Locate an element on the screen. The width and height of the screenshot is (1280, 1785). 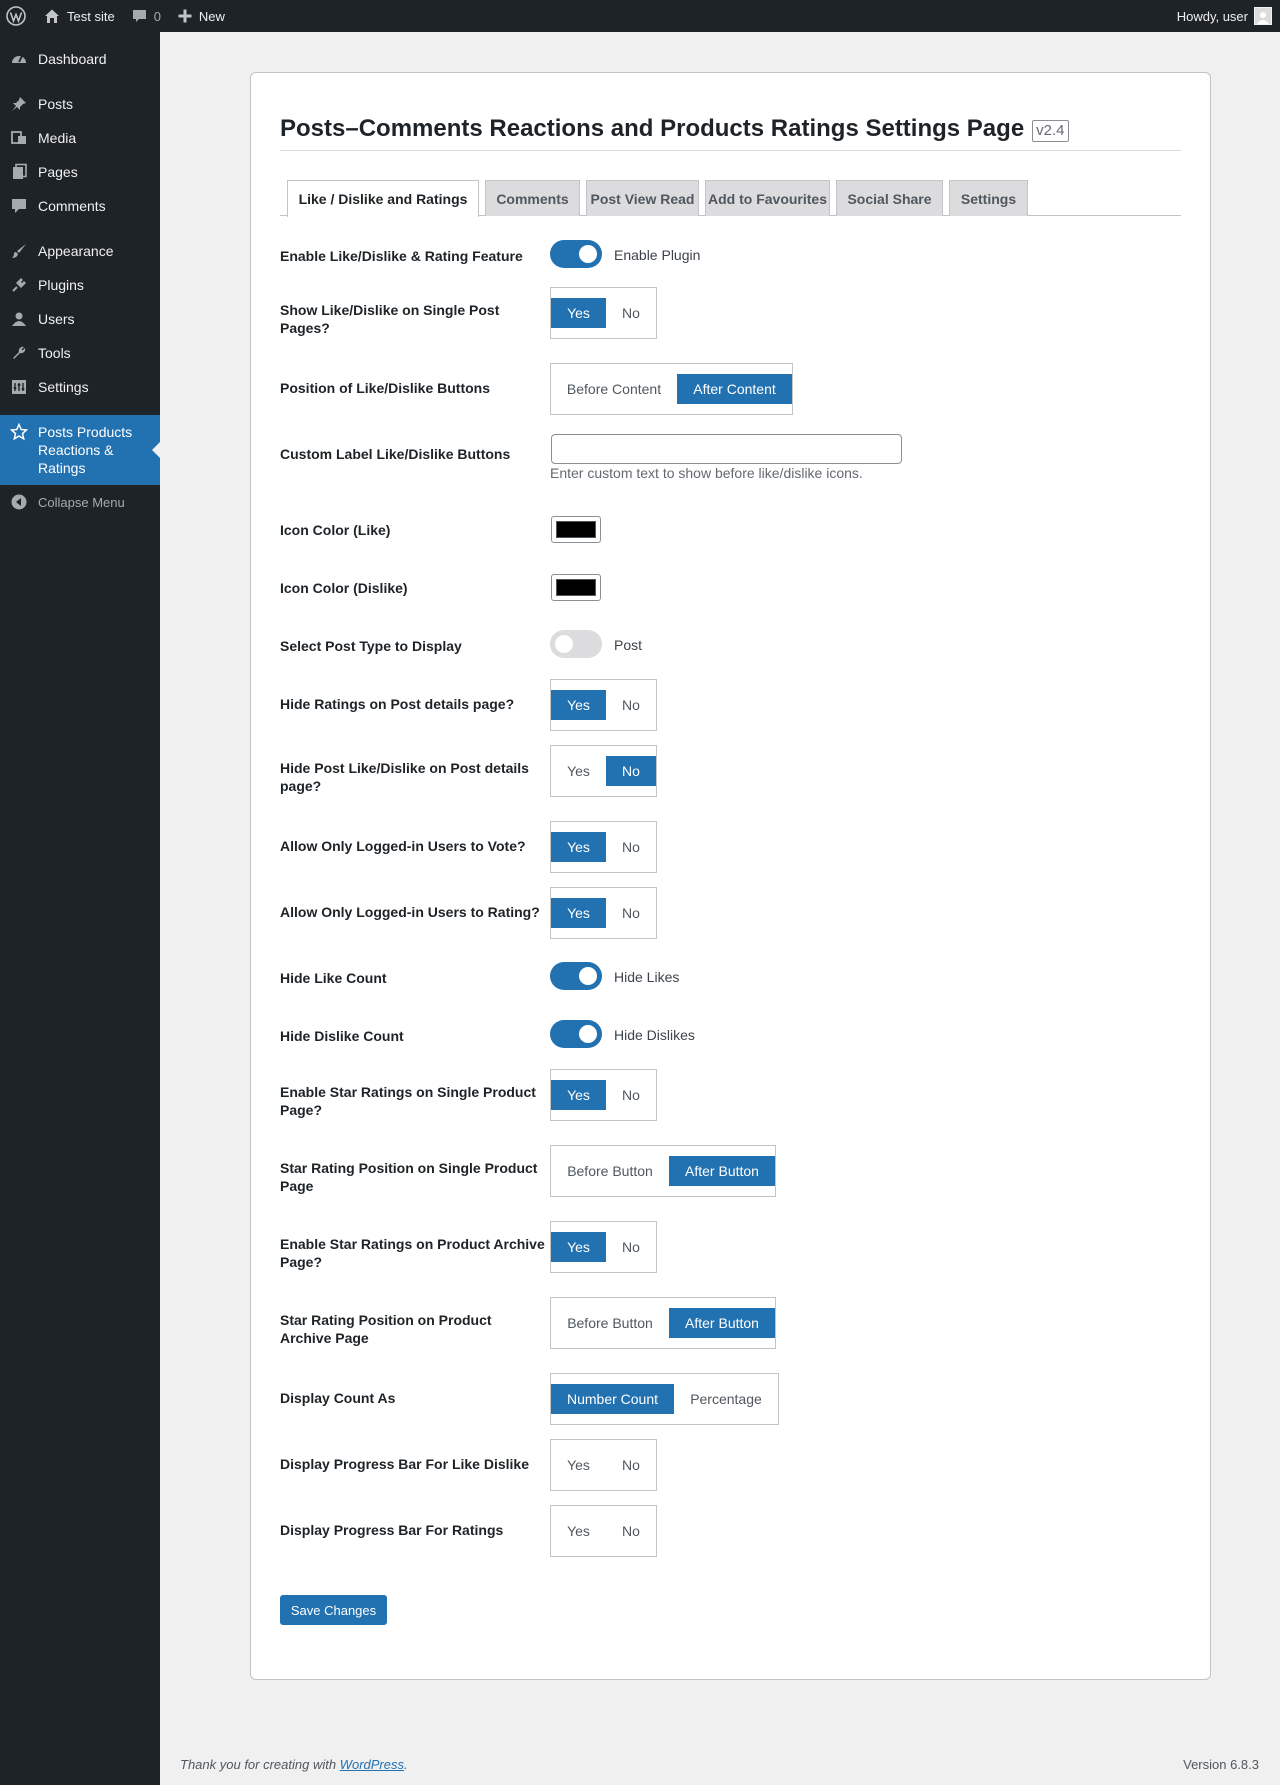
sidebar-item-users: Users is located at coordinates (80, 319).